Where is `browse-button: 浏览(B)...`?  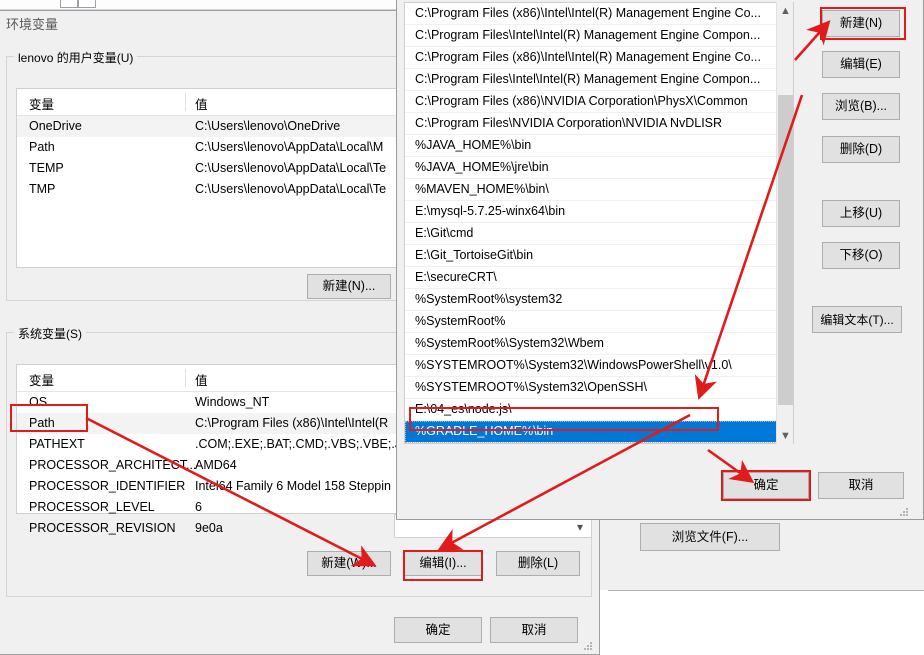 browse-button: 浏览(B)... is located at coordinates (861, 106).